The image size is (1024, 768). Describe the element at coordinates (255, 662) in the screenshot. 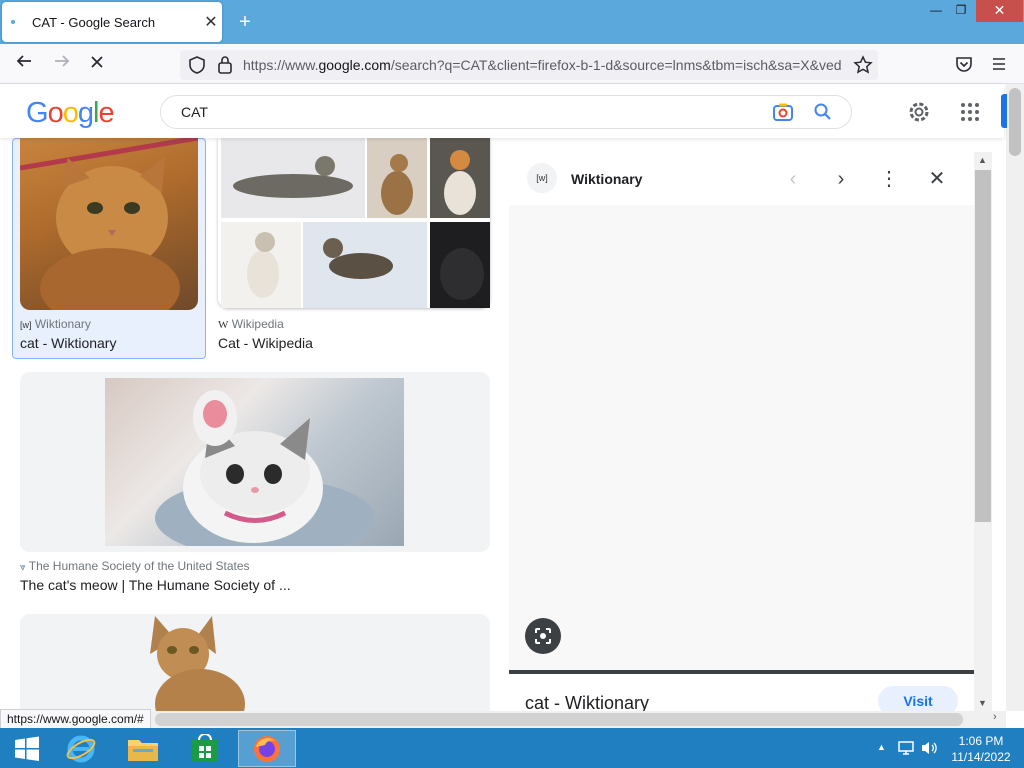

I see `result-image-container` at that location.